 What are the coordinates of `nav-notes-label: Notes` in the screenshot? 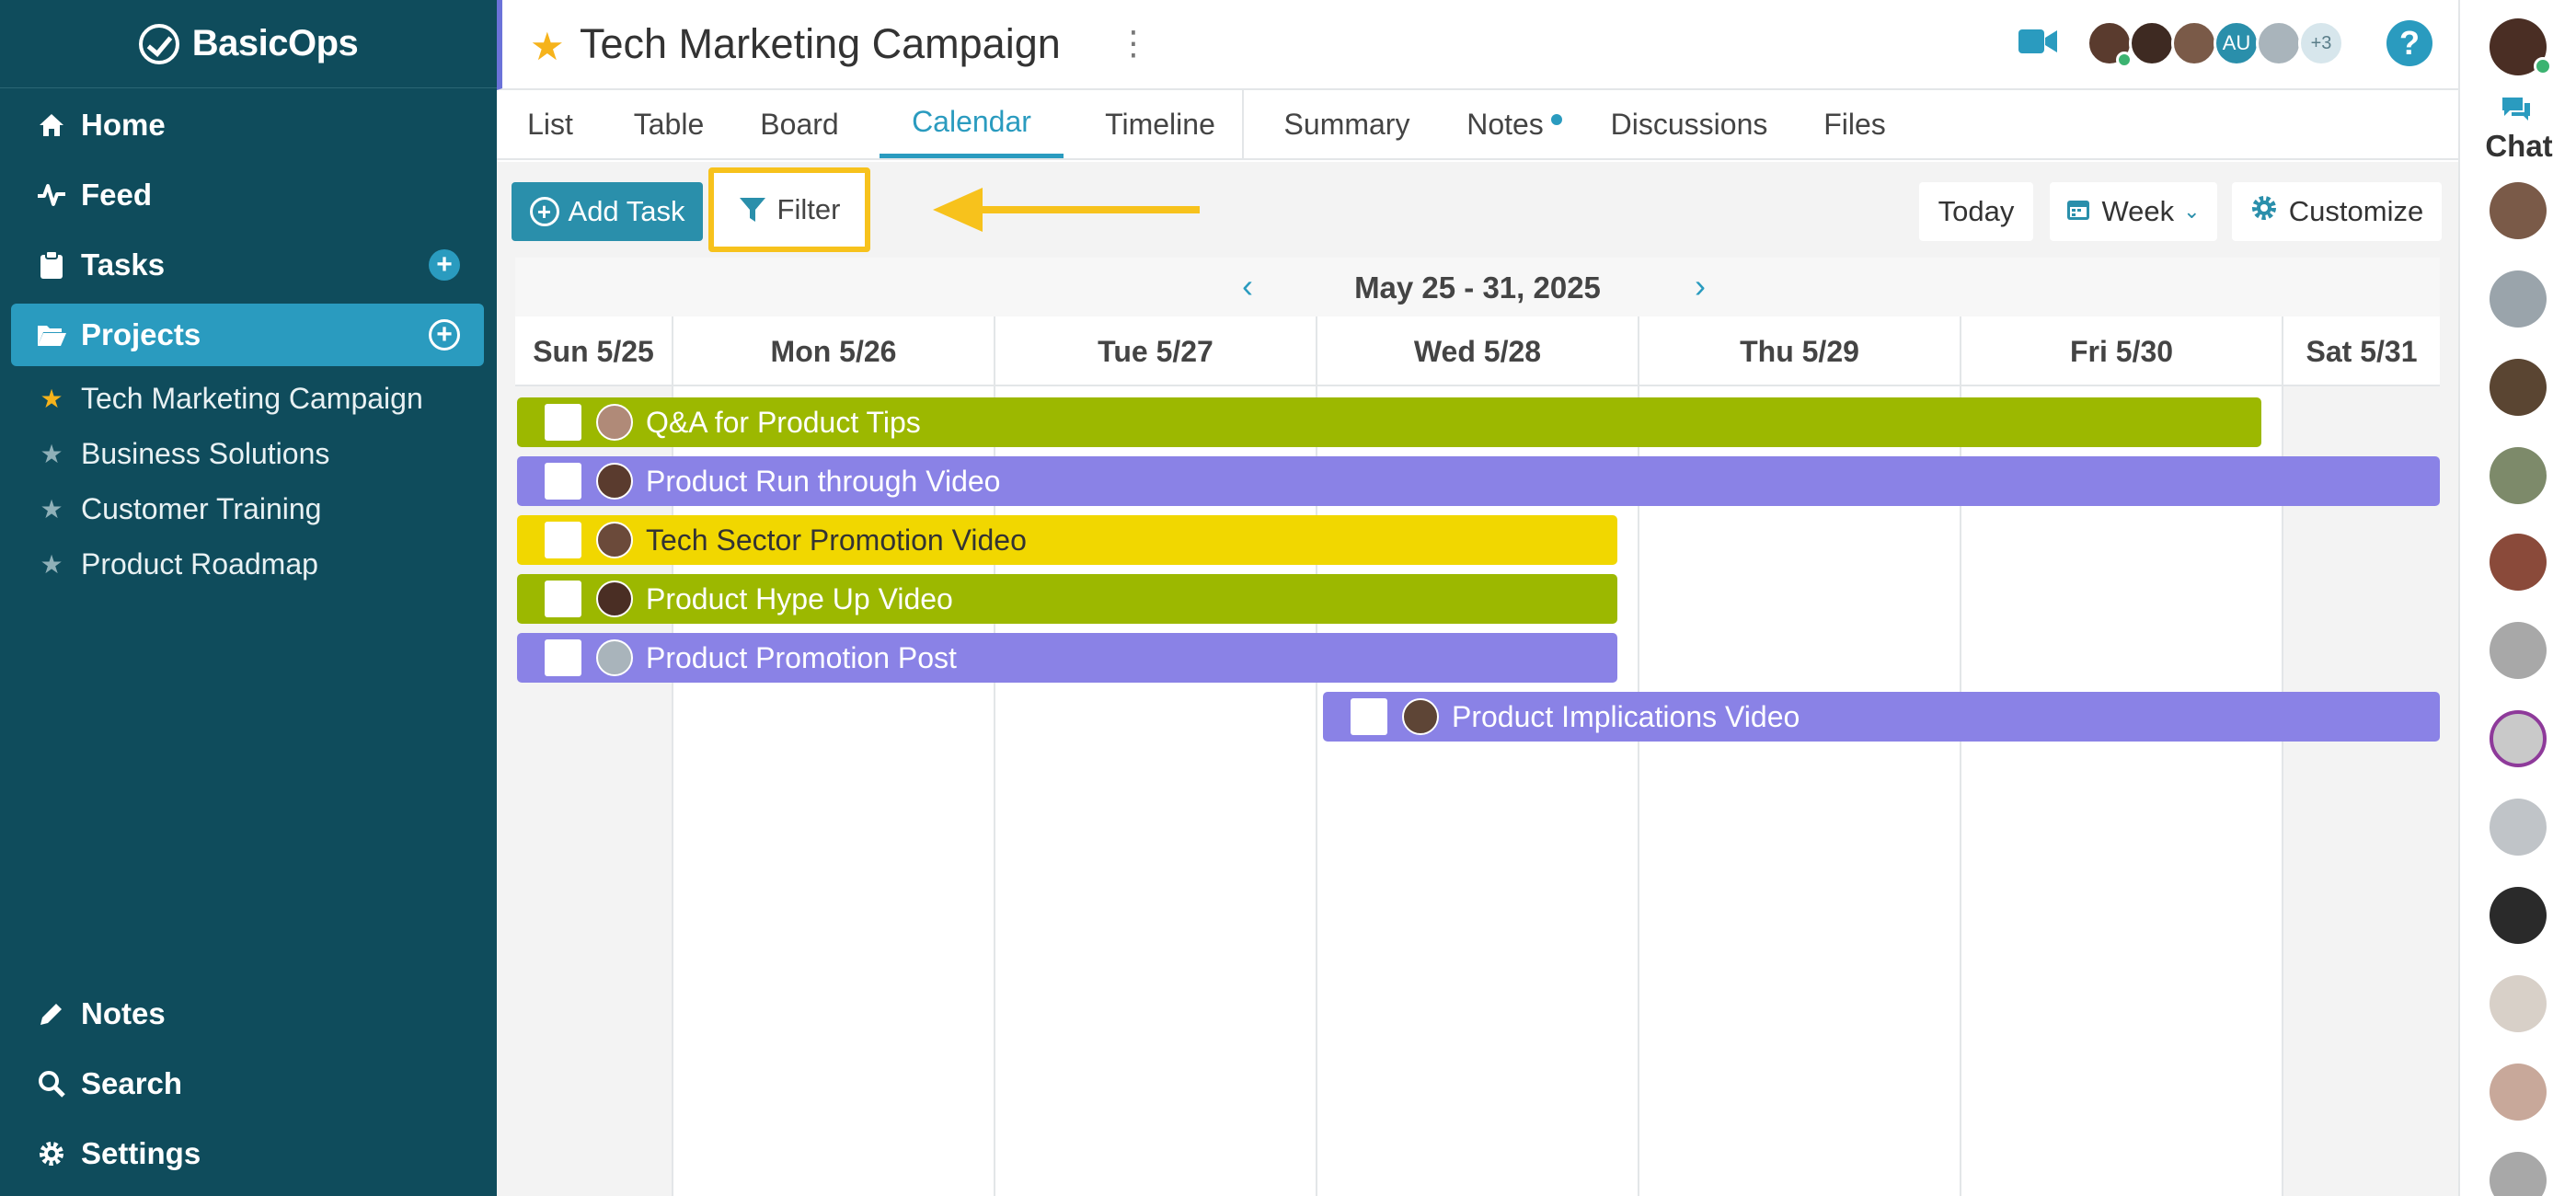 It's located at (123, 1013).